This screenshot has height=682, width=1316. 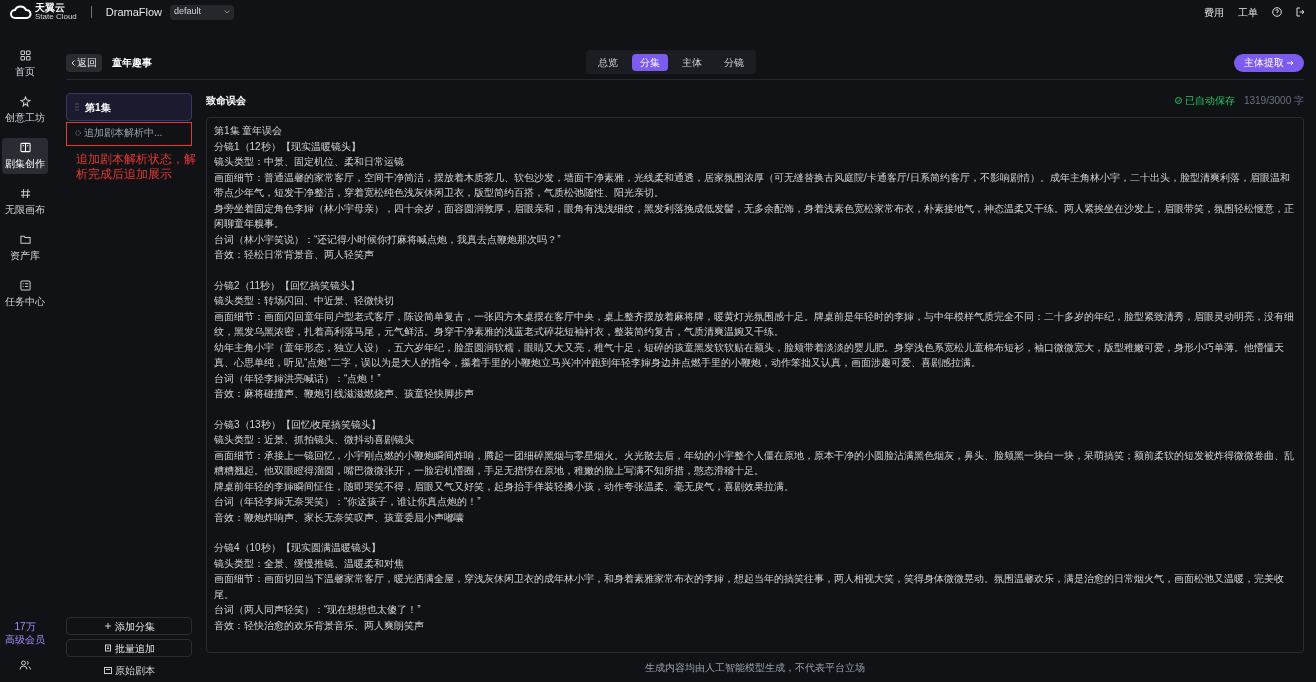 I want to click on top-link: 费用, so click(x=1214, y=12).